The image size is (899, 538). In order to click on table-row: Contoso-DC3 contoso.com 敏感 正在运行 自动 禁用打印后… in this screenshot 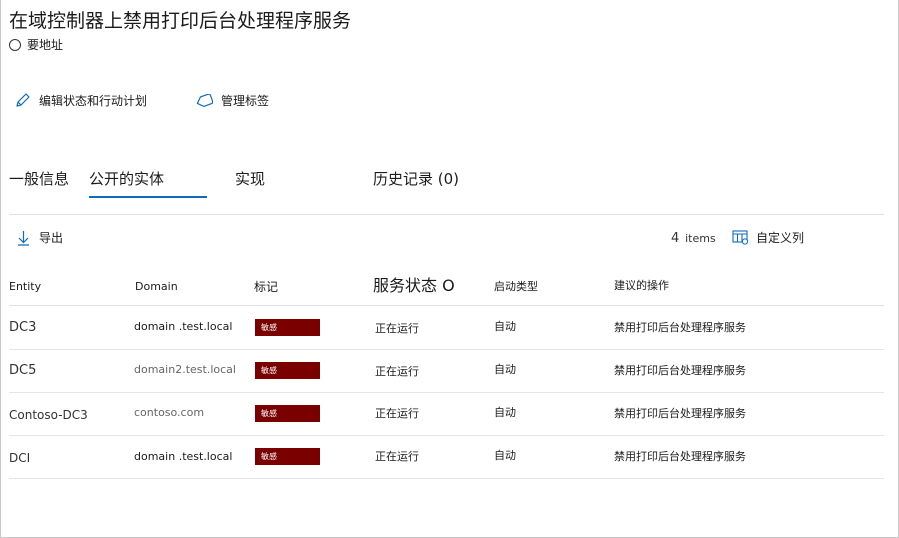, I will do `click(446, 414)`.